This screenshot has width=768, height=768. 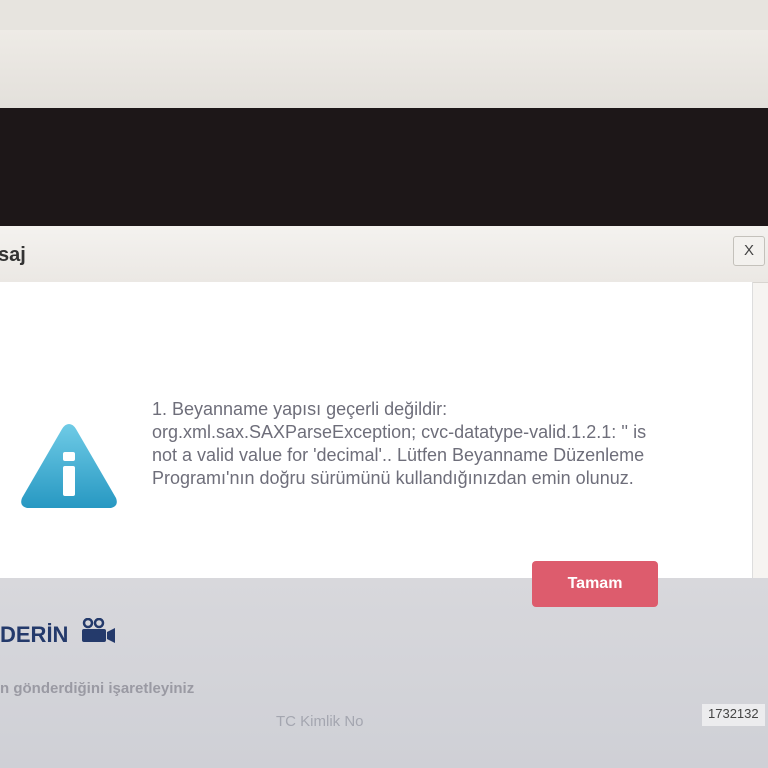 I want to click on dialog-header: saj X, so click(x=384, y=254).